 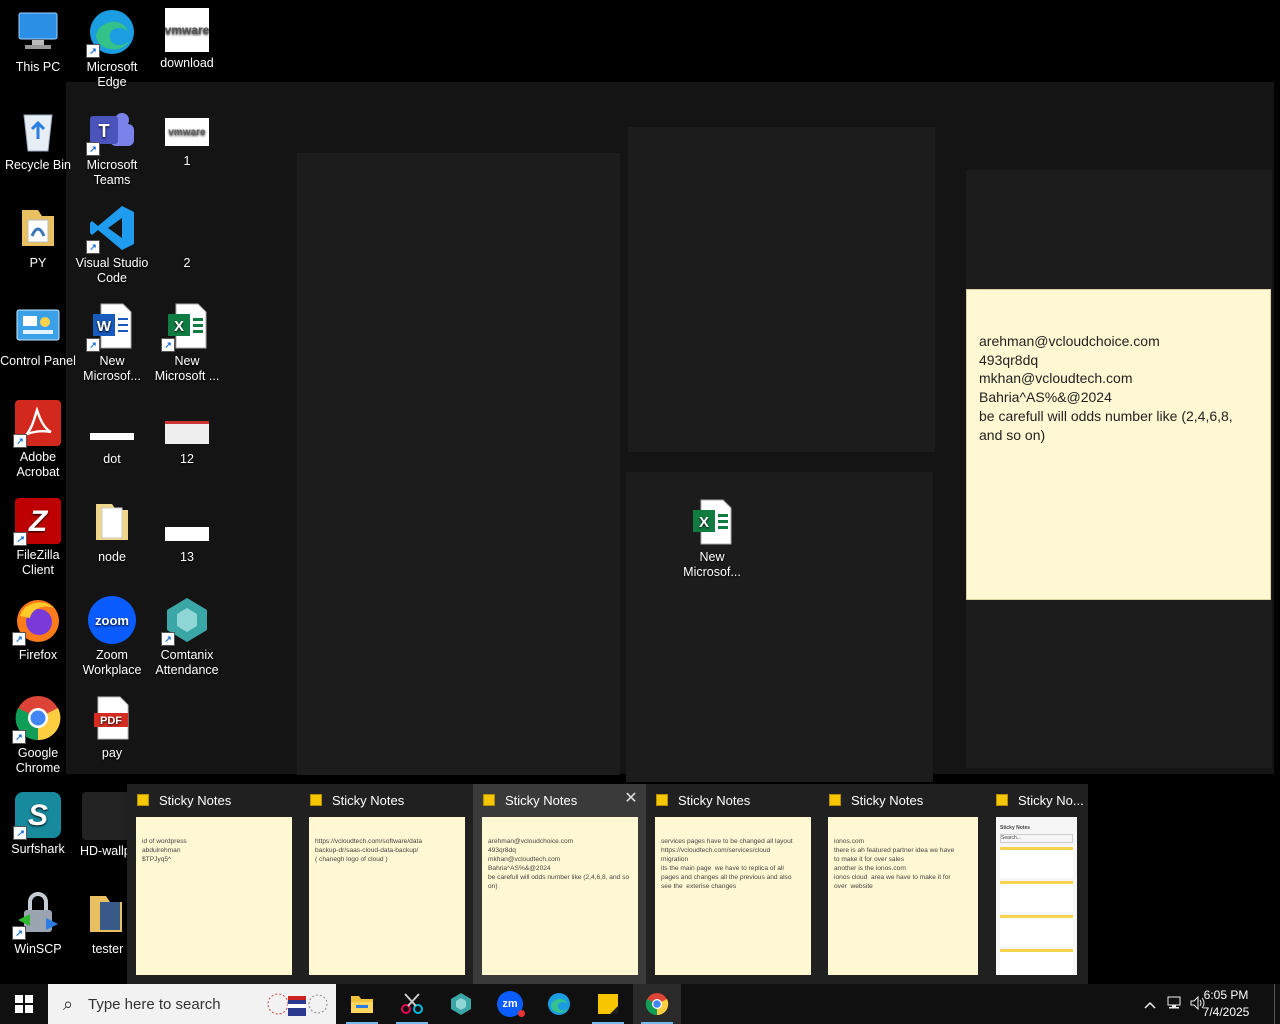 What do you see at coordinates (187, 137) in the screenshot?
I see `desktop-icon-1: vmware 1` at bounding box center [187, 137].